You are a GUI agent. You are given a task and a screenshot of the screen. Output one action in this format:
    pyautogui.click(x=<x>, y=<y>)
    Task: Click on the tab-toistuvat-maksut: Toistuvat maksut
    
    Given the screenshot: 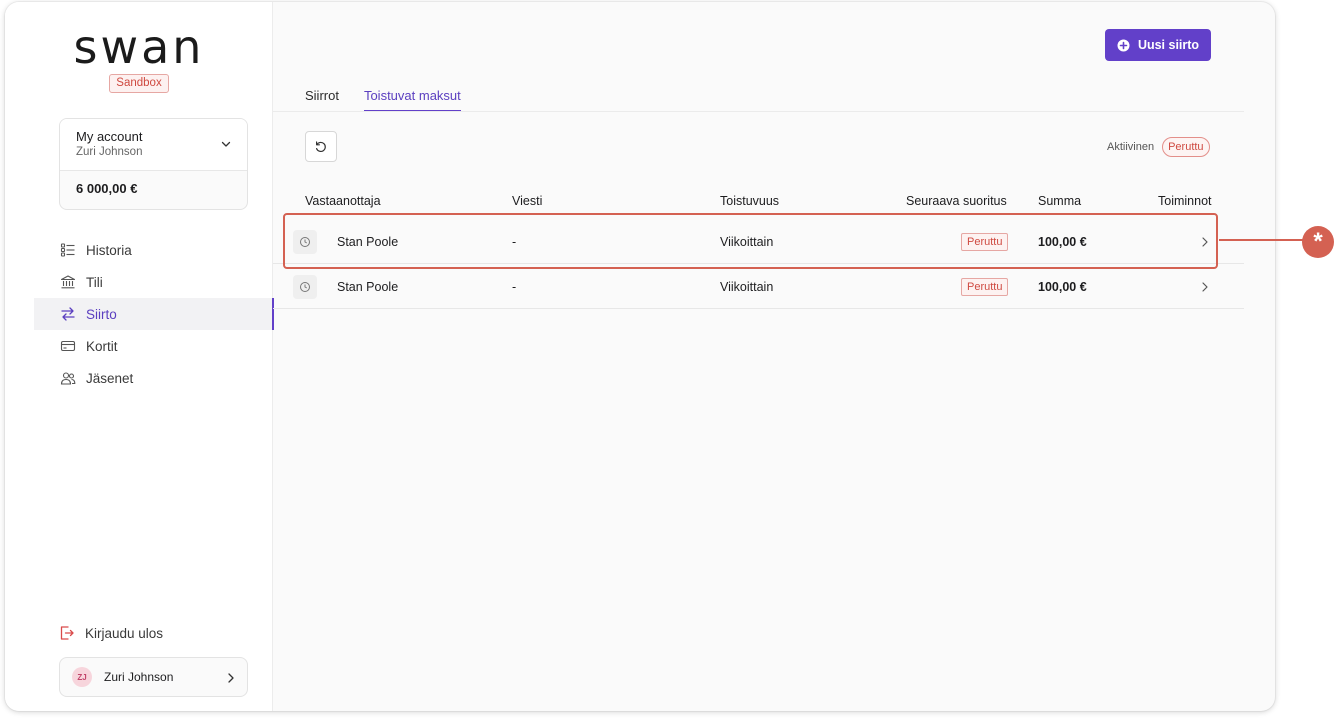 What is the action you would take?
    pyautogui.click(x=412, y=100)
    